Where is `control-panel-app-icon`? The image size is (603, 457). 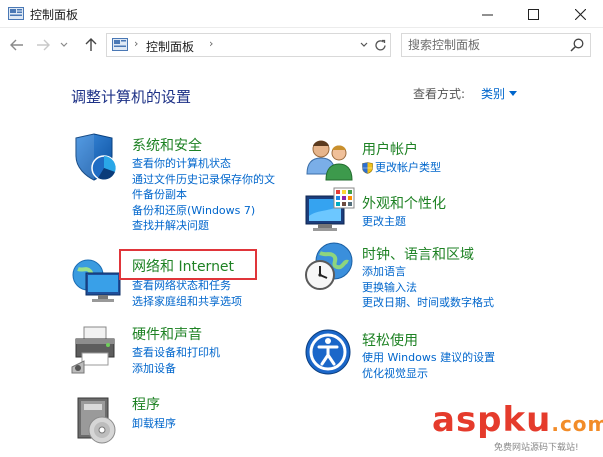
control-panel-app-icon is located at coordinates (16, 13).